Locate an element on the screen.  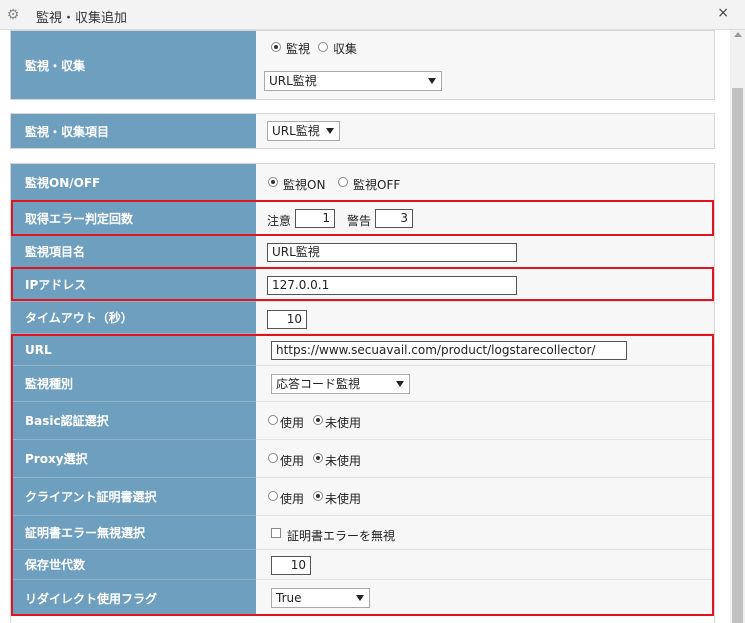
onoff-row: 監視ON/OFF 監視ON 監視OFF is located at coordinates (362, 183).